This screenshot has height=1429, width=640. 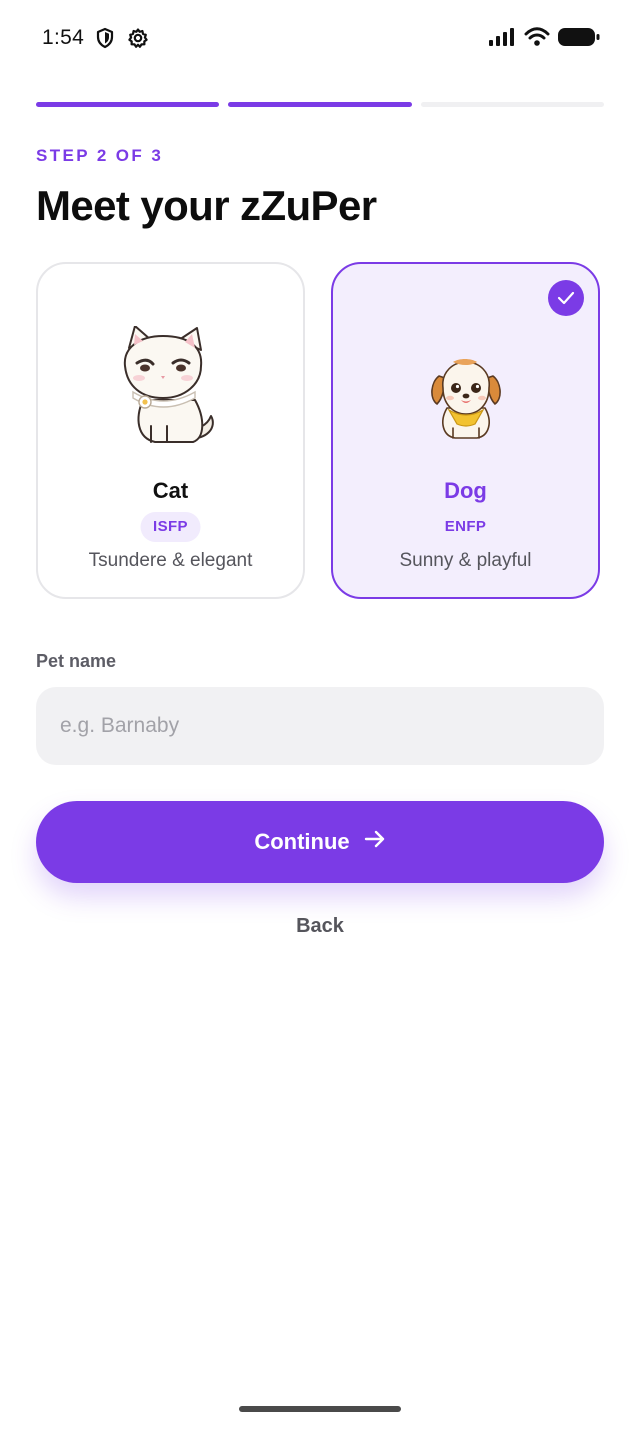 What do you see at coordinates (566, 298) in the screenshot?
I see `checkmark-icon` at bounding box center [566, 298].